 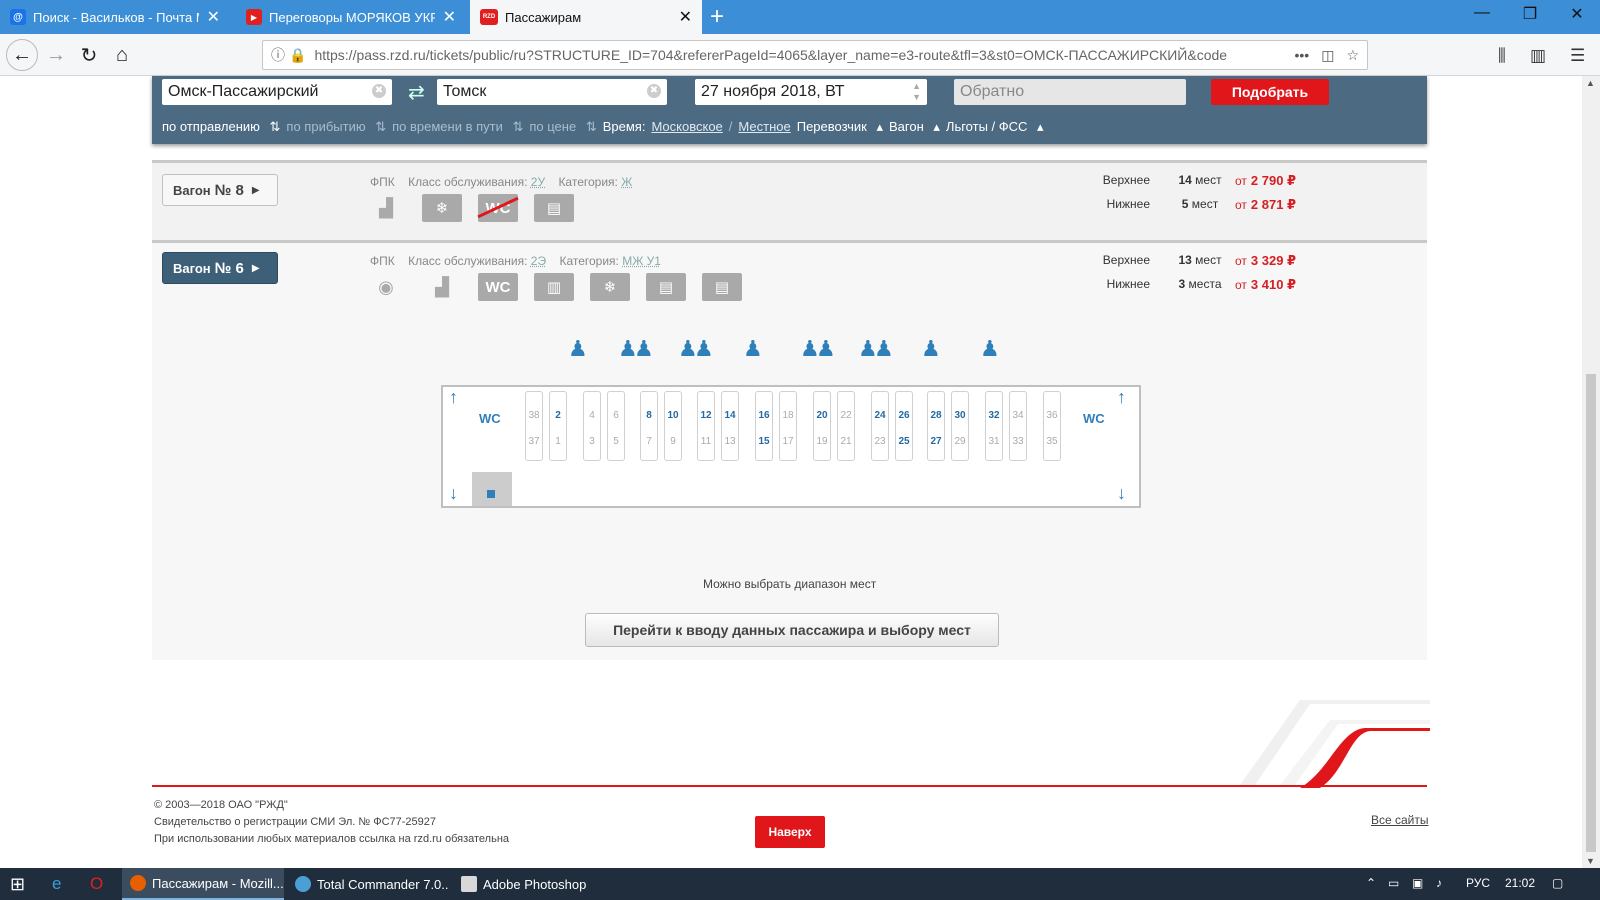 I want to click on date-stepper-icon: ▲ ▼, so click(x=916, y=92).